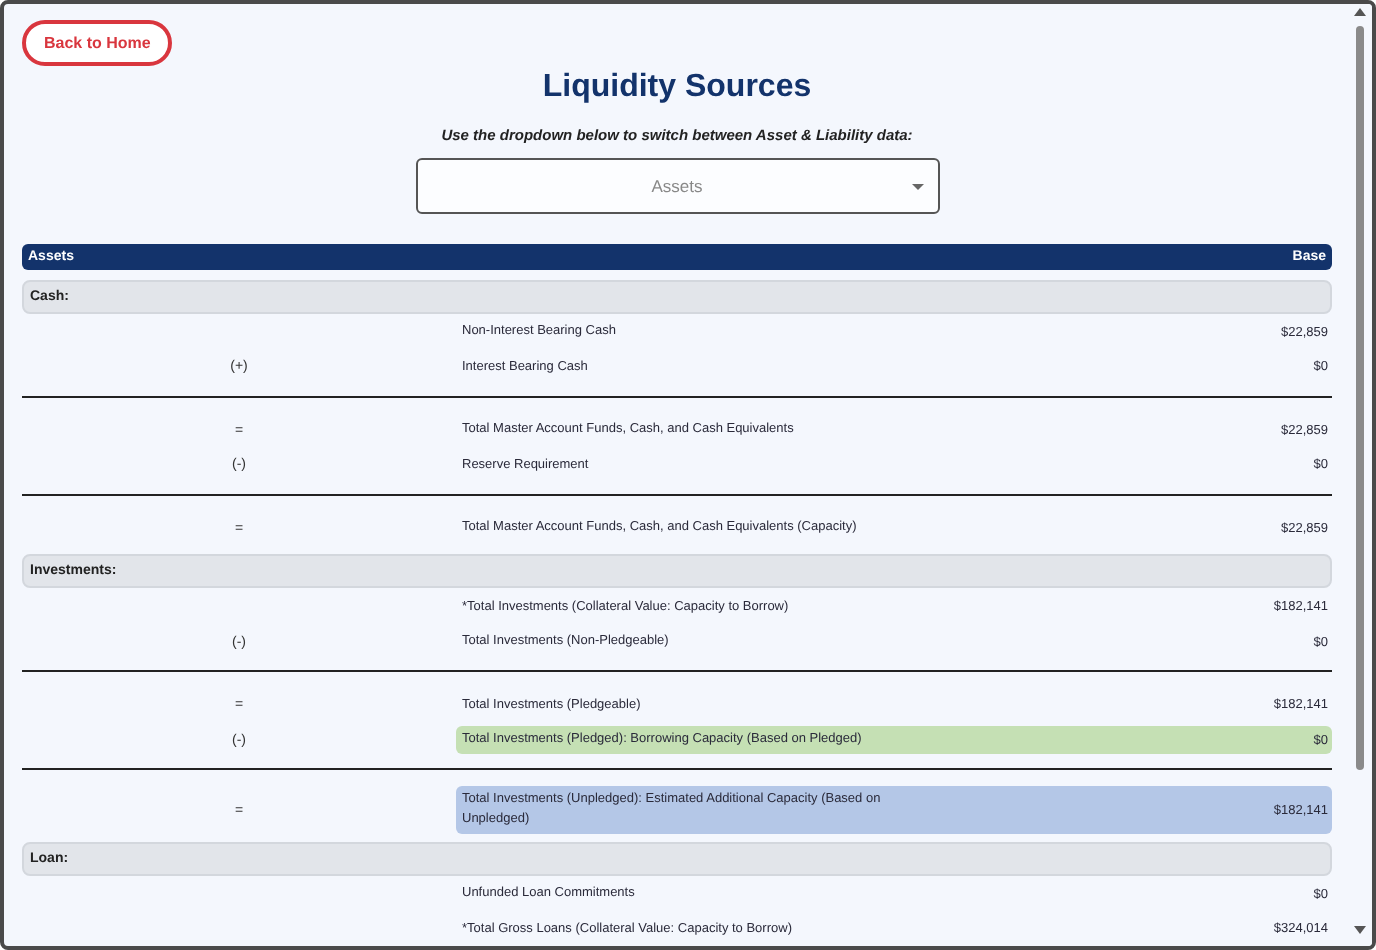 This screenshot has height=950, width=1376. Describe the element at coordinates (917, 187) in the screenshot. I see `caret-icon` at that location.